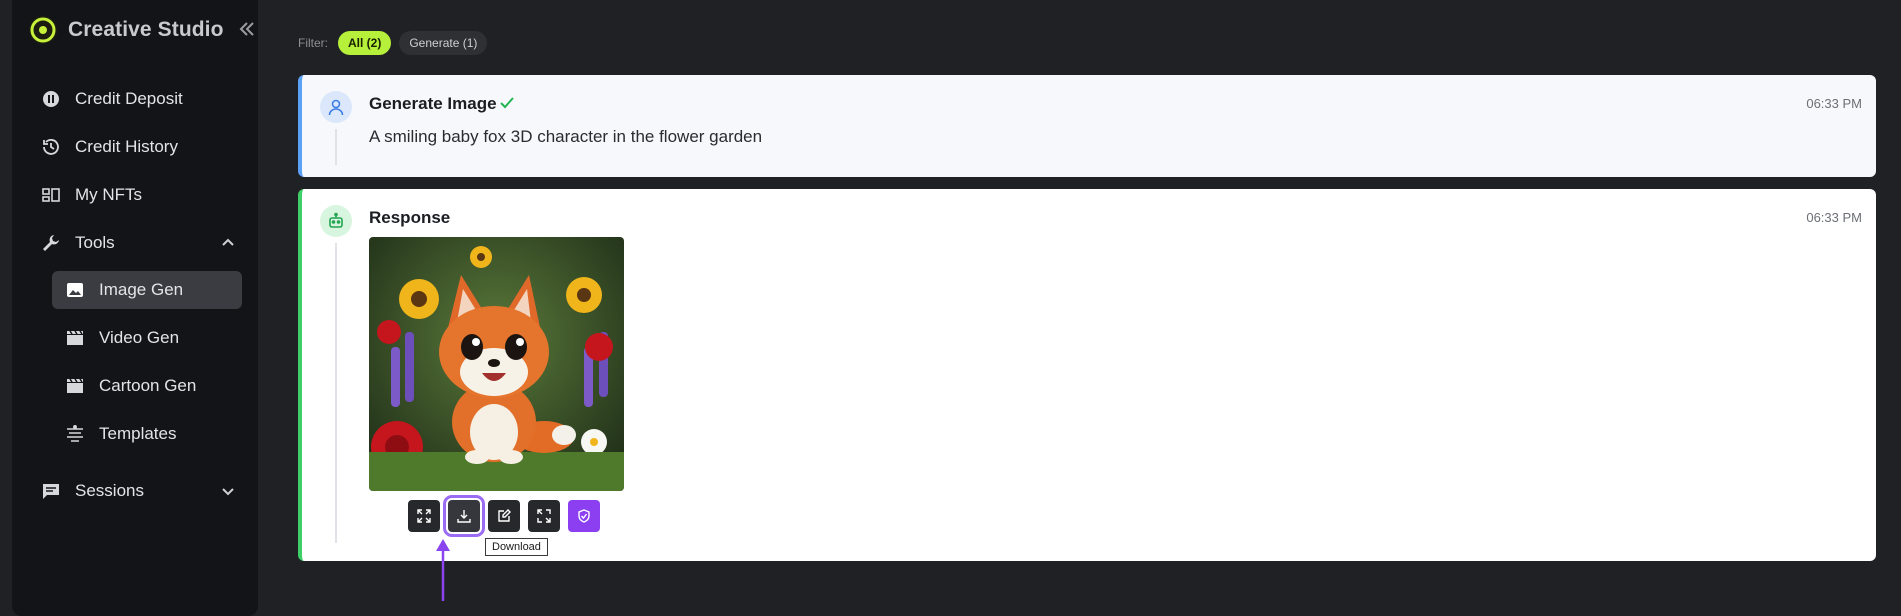 This screenshot has width=1901, height=616. I want to click on templates-icon, so click(75, 434).